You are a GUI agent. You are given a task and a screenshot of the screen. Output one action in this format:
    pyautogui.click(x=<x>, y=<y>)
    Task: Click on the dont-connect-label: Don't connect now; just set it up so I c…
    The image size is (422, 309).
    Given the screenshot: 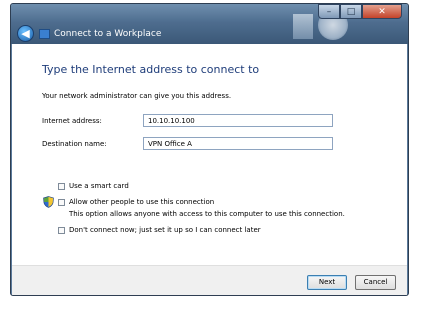 What is the action you would take?
    pyautogui.click(x=165, y=230)
    